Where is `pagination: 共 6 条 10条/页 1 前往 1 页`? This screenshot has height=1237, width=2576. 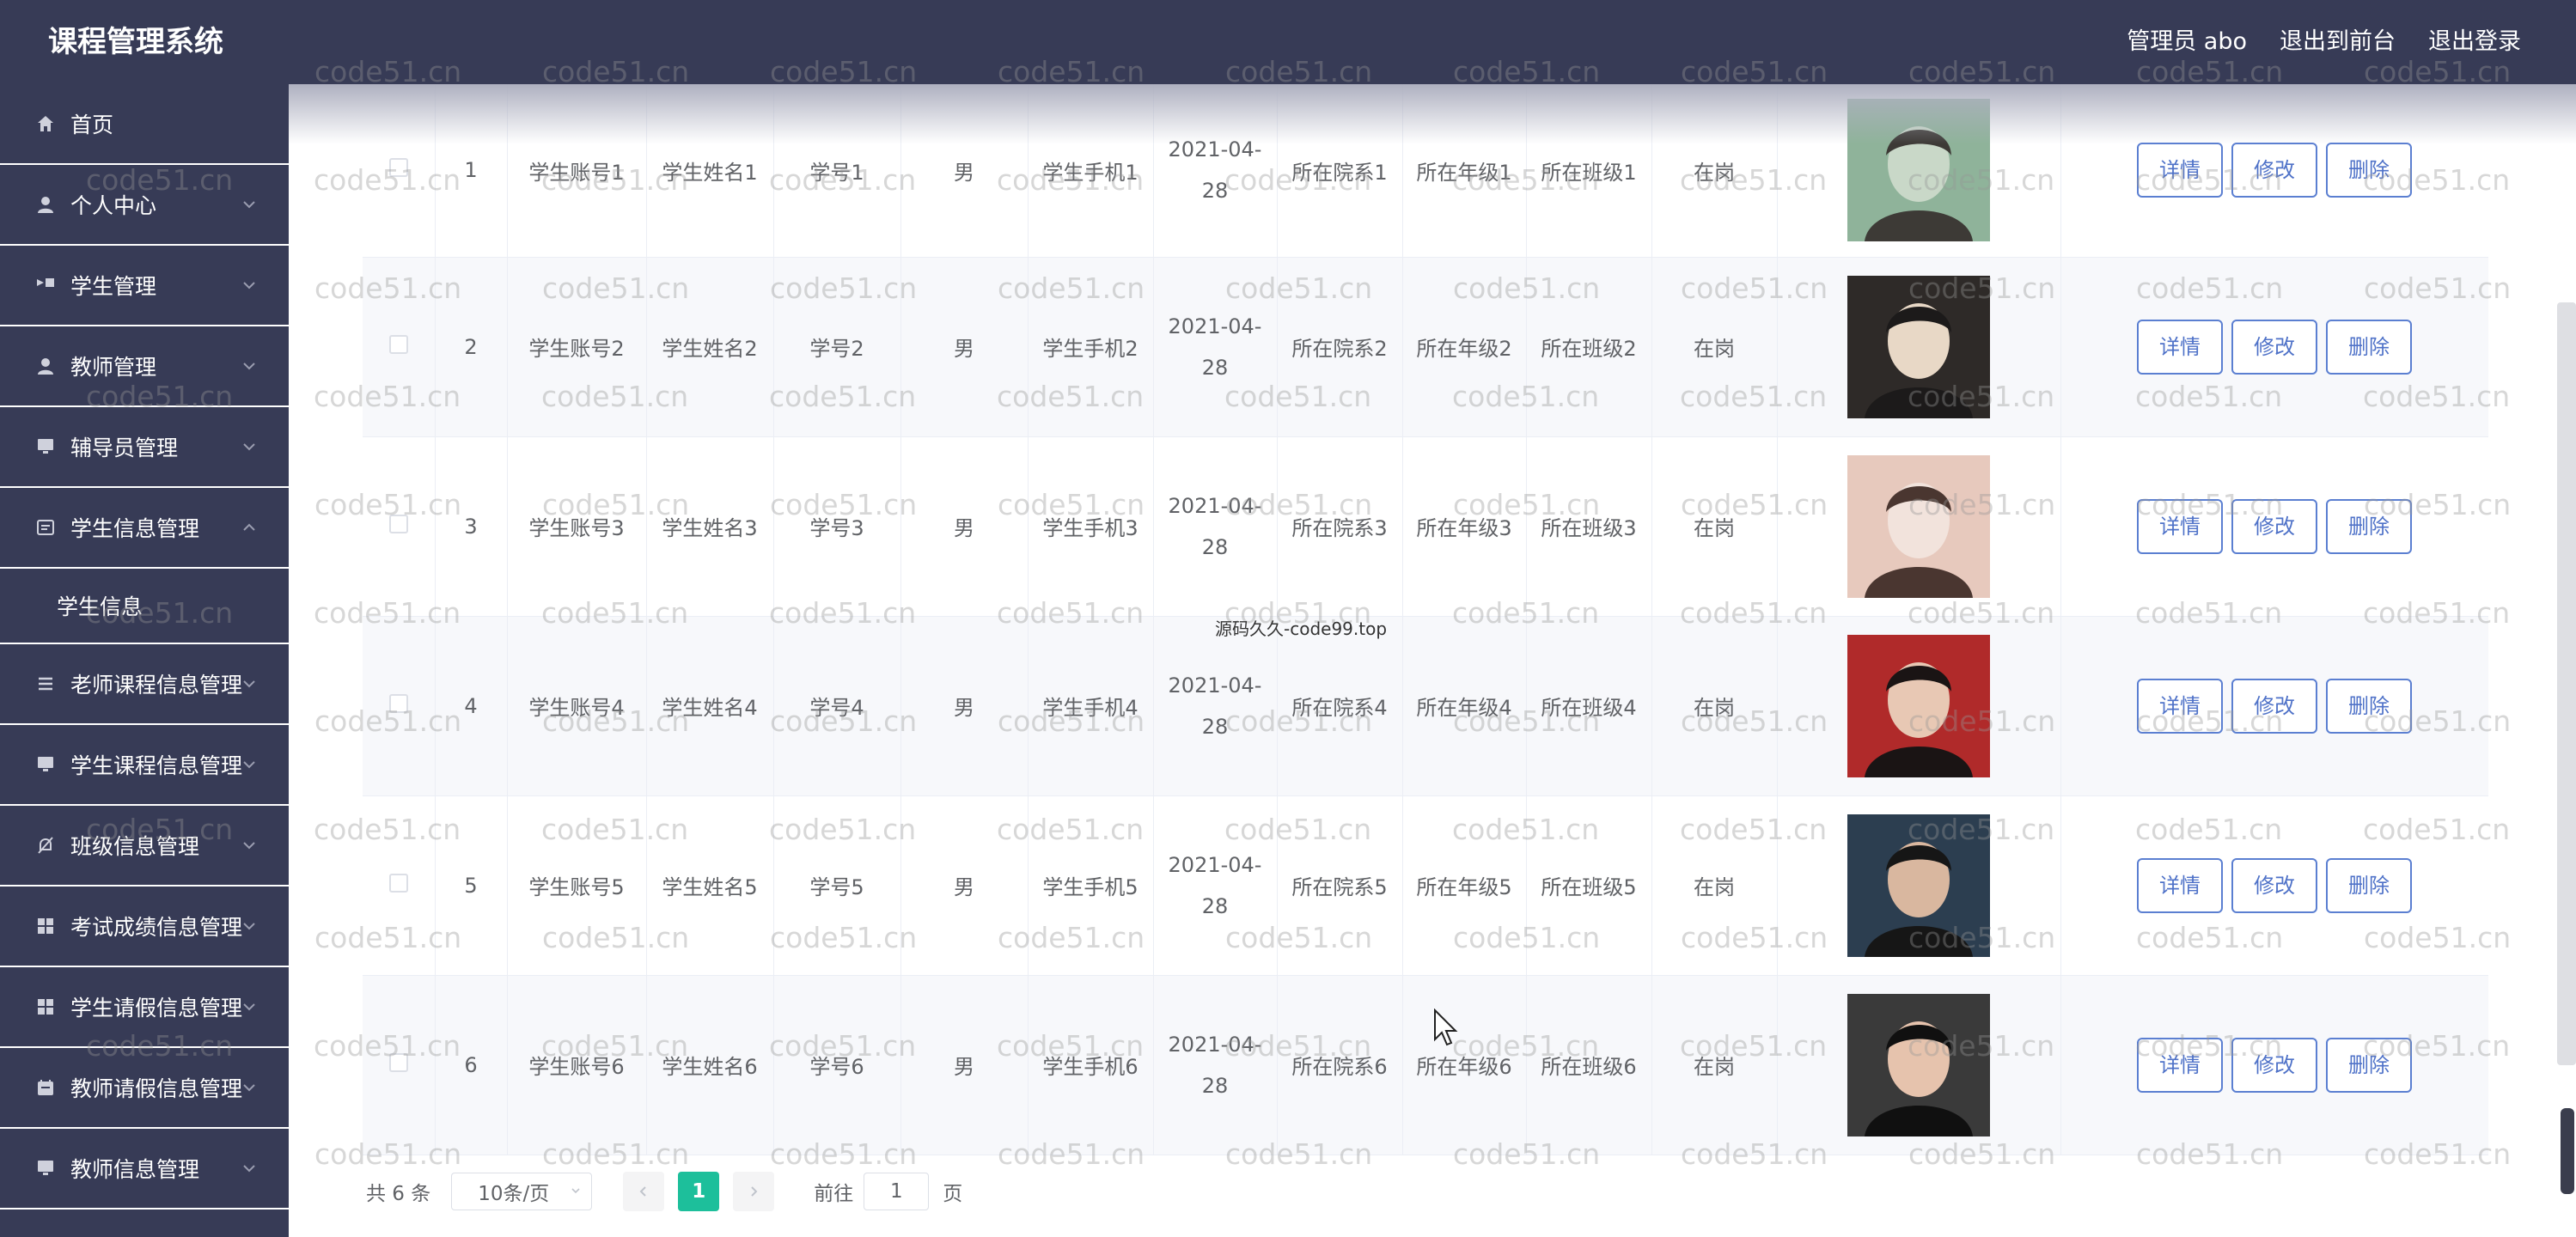
pagination: 共 6 条 10条/页 1 前往 1 页 is located at coordinates (664, 1191).